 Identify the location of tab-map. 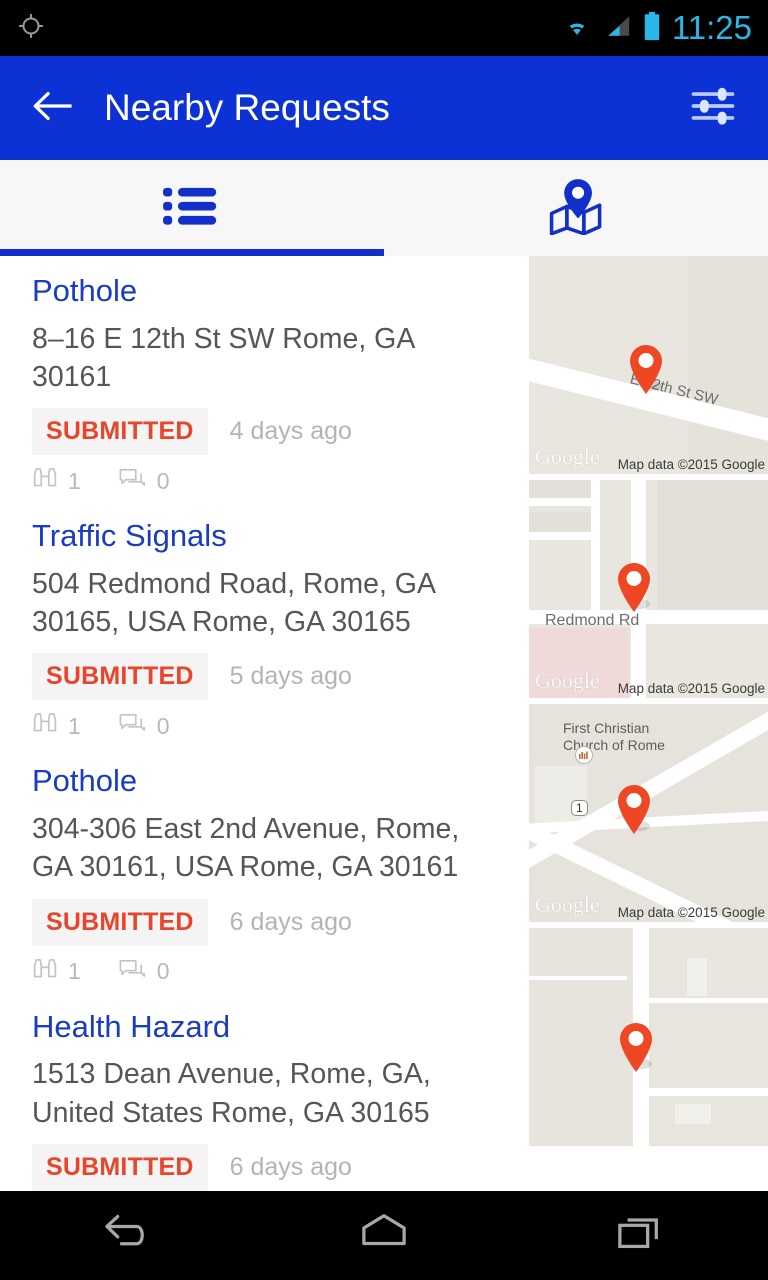
(576, 208).